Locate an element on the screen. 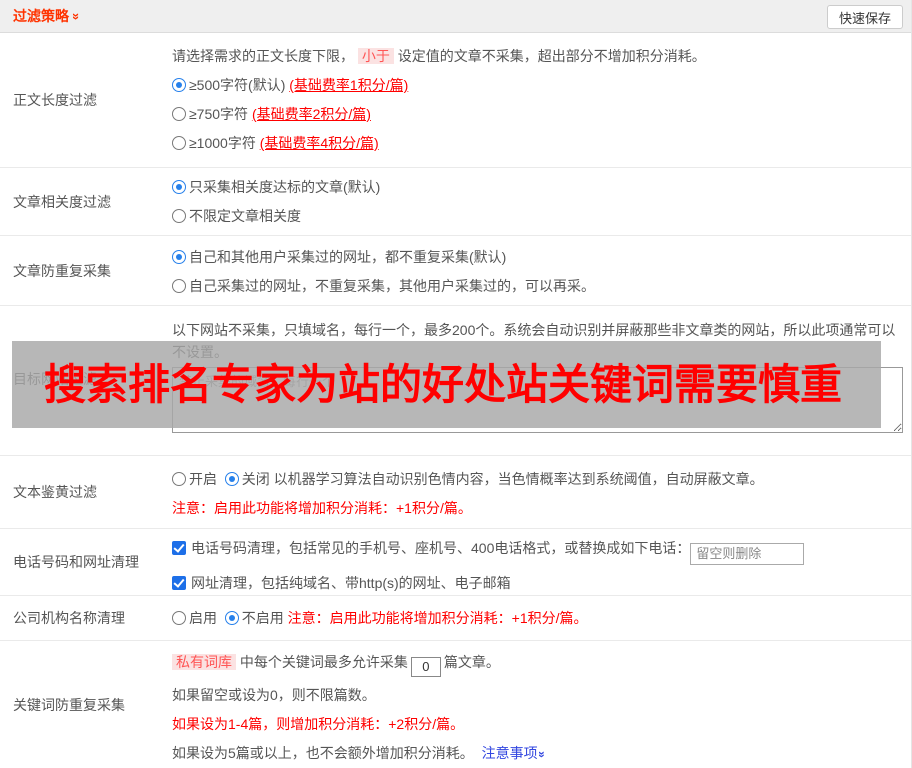 The height and width of the screenshot is (768, 912). option-label: ≥750字符 is located at coordinates (219, 114).